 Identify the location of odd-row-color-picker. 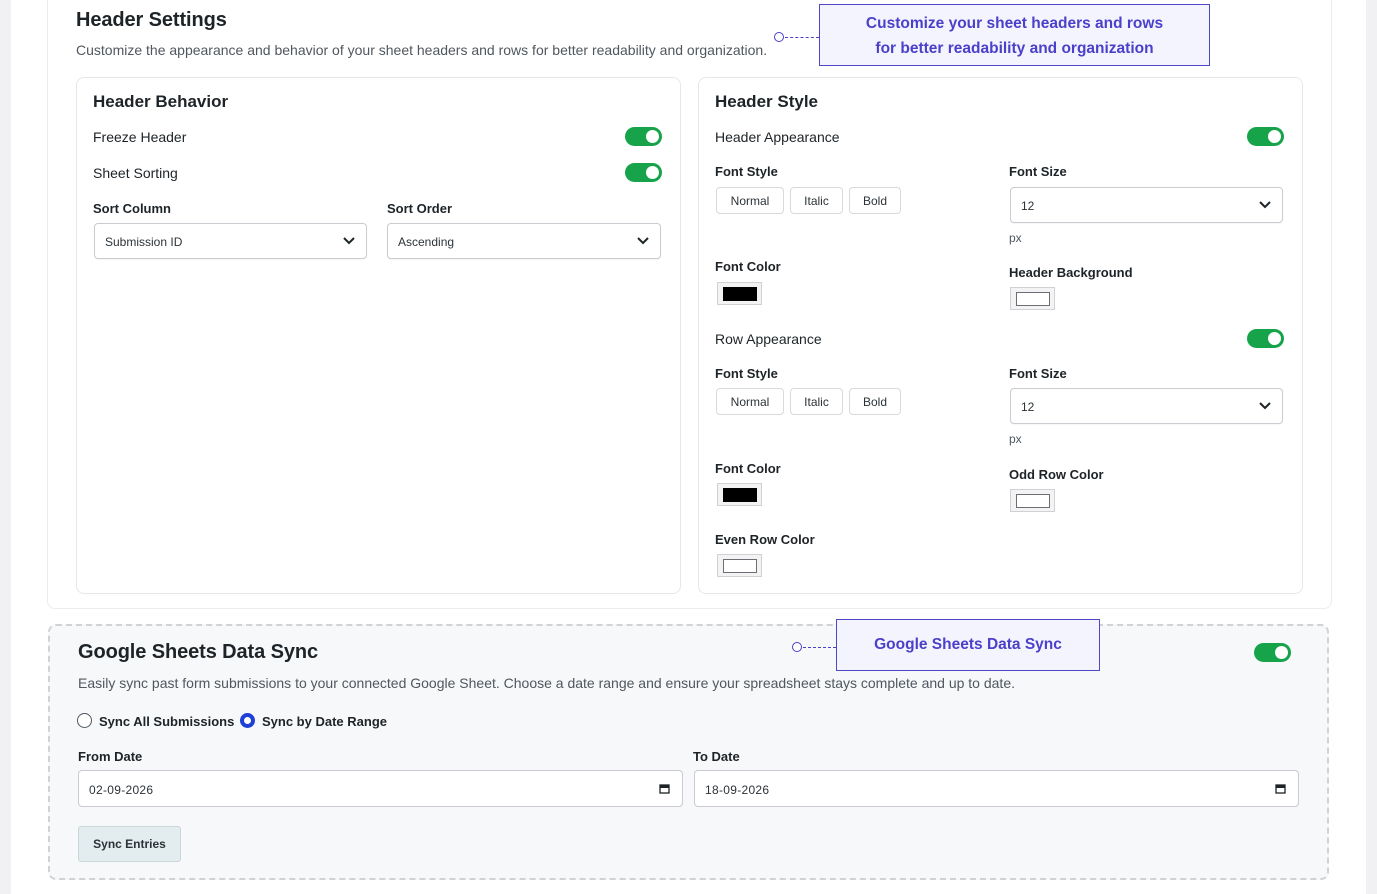
(1032, 500).